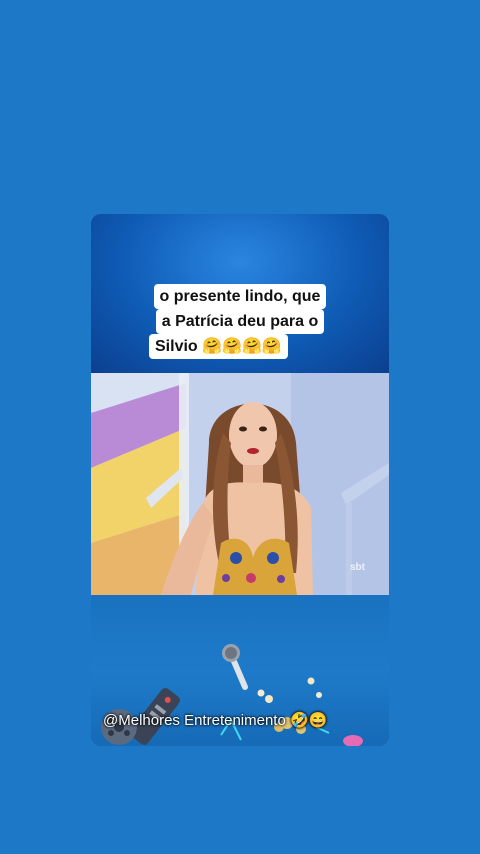 This screenshot has width=480, height=854. I want to click on channel-logo: sbt, so click(357, 567).